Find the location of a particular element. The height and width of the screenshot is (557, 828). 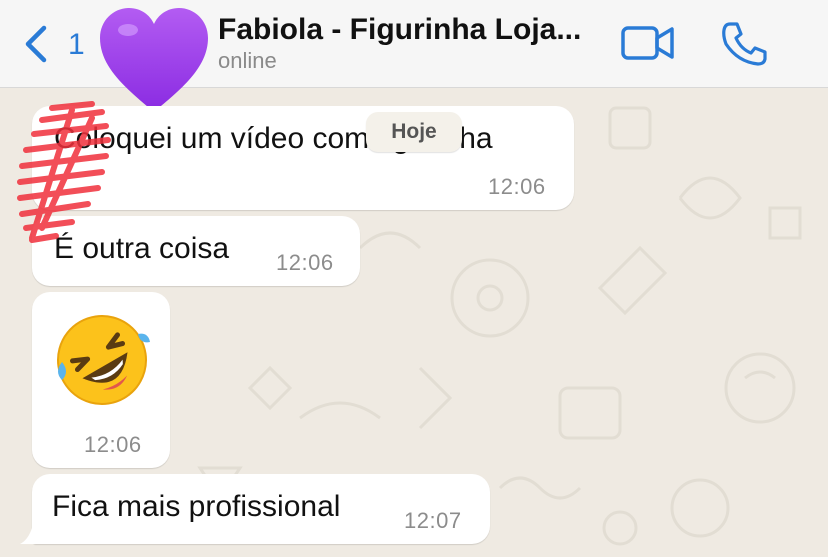

message-bubble: 12:06 is located at coordinates (101, 380).